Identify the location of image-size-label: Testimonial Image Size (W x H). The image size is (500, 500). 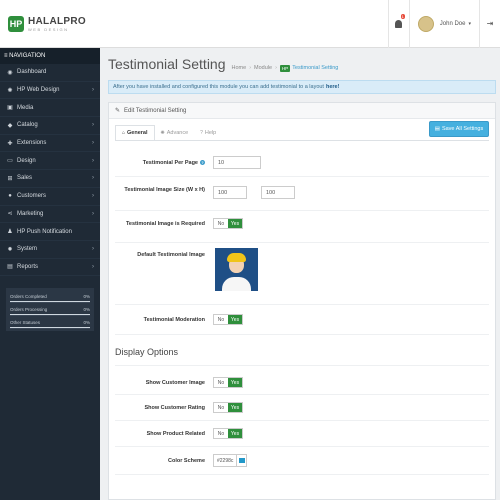
(164, 190).